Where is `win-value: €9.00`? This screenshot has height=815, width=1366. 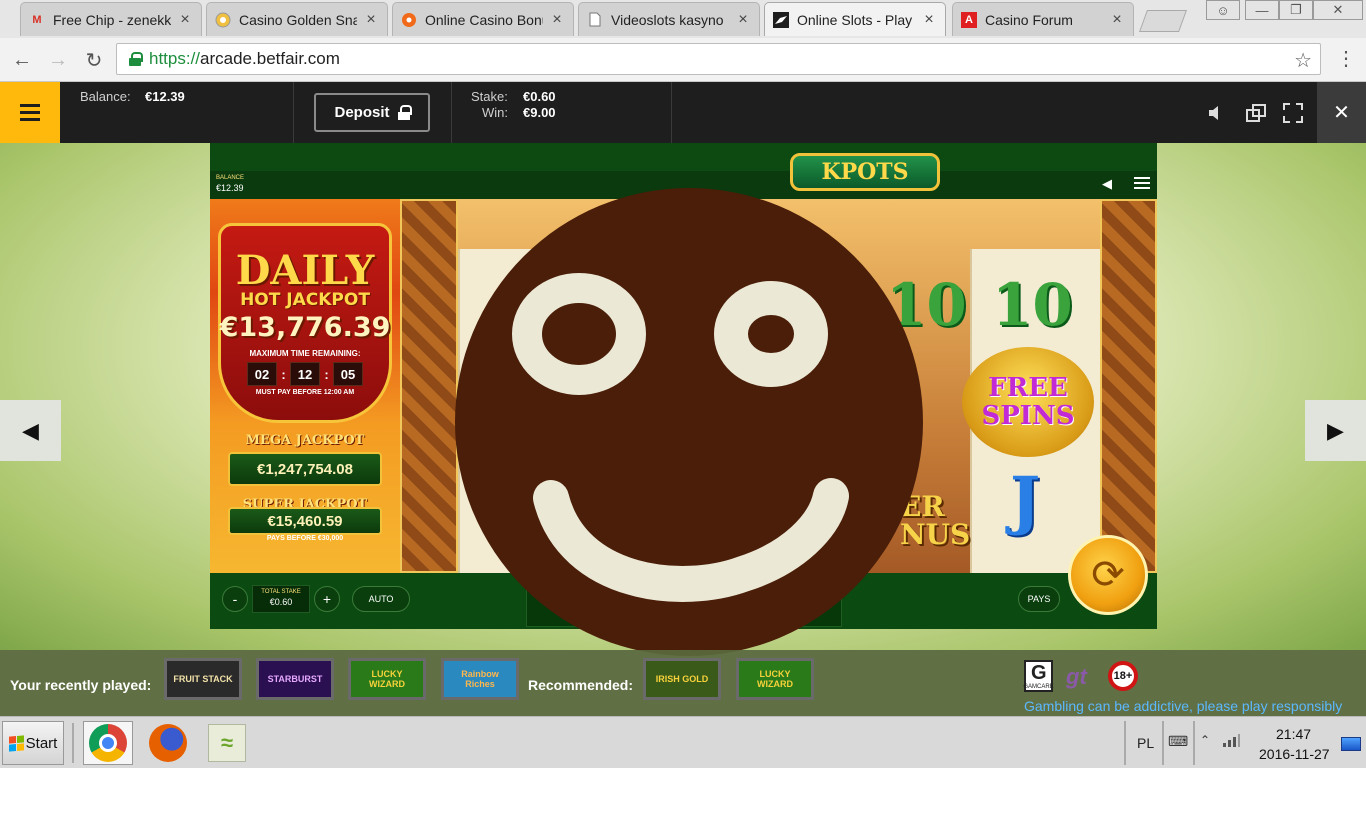
win-value: €9.00 is located at coordinates (539, 112).